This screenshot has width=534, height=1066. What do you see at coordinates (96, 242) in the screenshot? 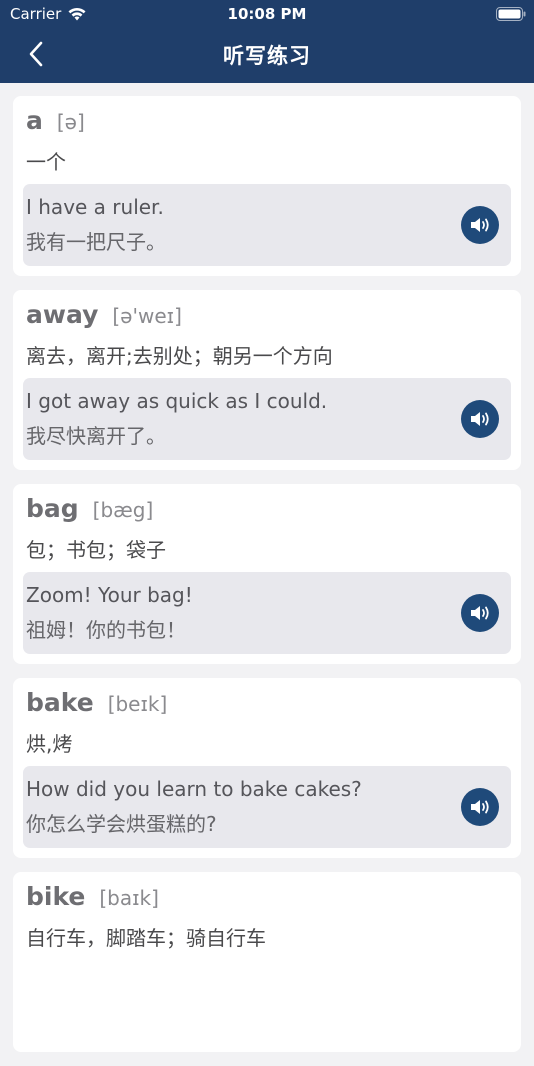
I see `example-zh: 我有一把尺子。` at bounding box center [96, 242].